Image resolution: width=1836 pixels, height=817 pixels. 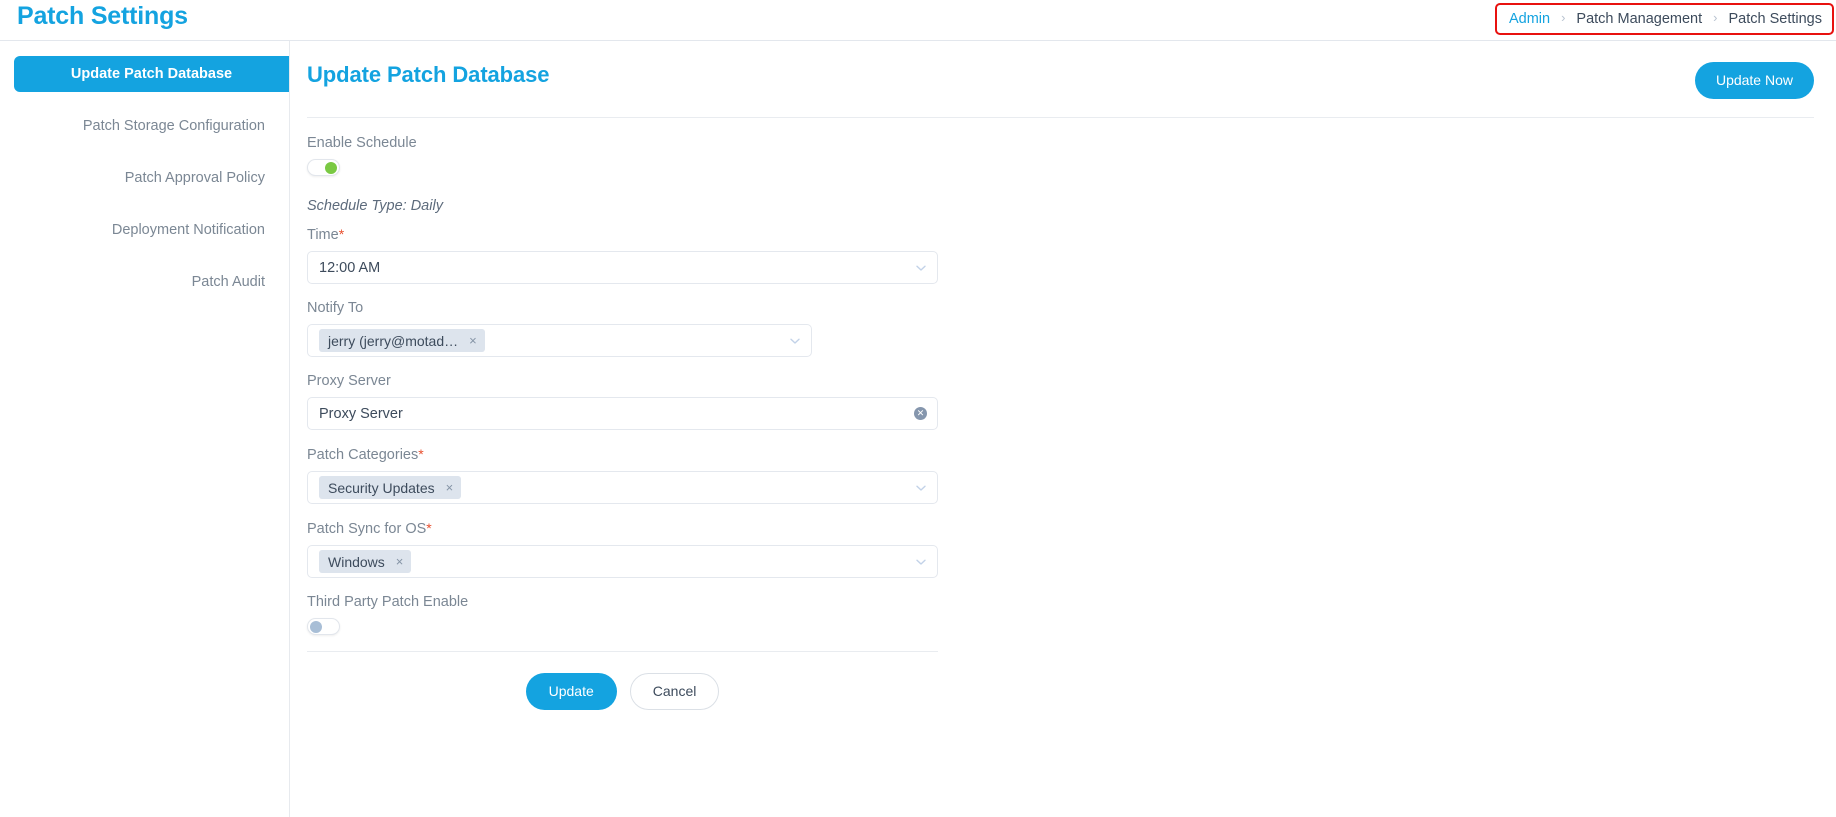 I want to click on breadcrumb-item-patch-management: Patch Management, so click(x=1639, y=19).